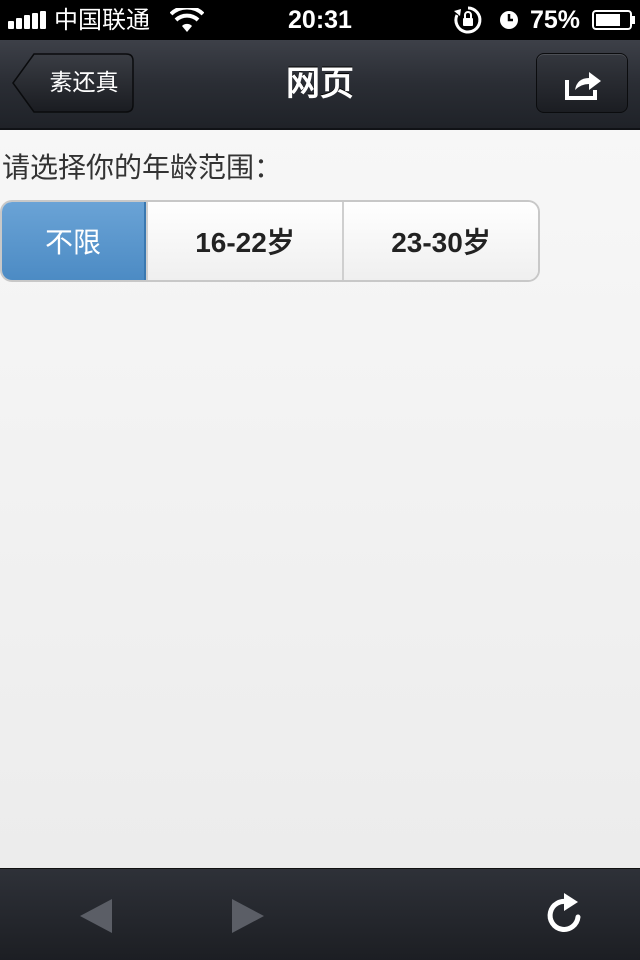 This screenshot has width=640, height=960. Describe the element at coordinates (468, 20) in the screenshot. I see `rotation-lock-icon` at that location.